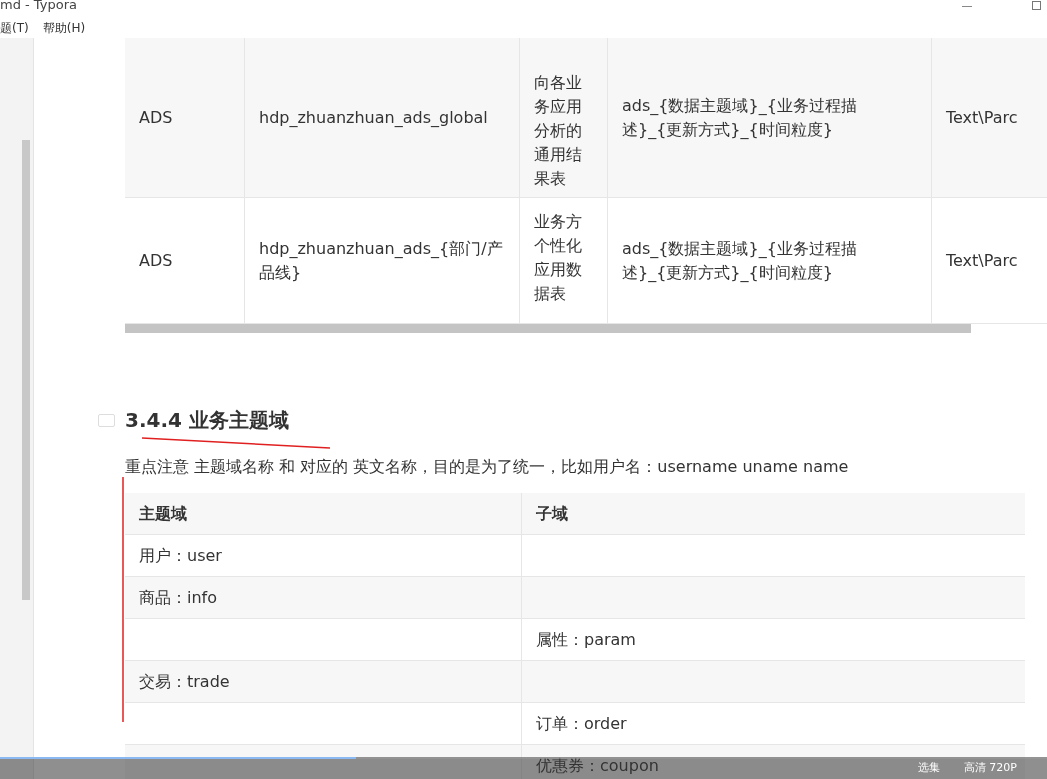 Image resolution: width=1047 pixels, height=779 pixels. I want to click on menu-item: 帮助(H), so click(64, 28).